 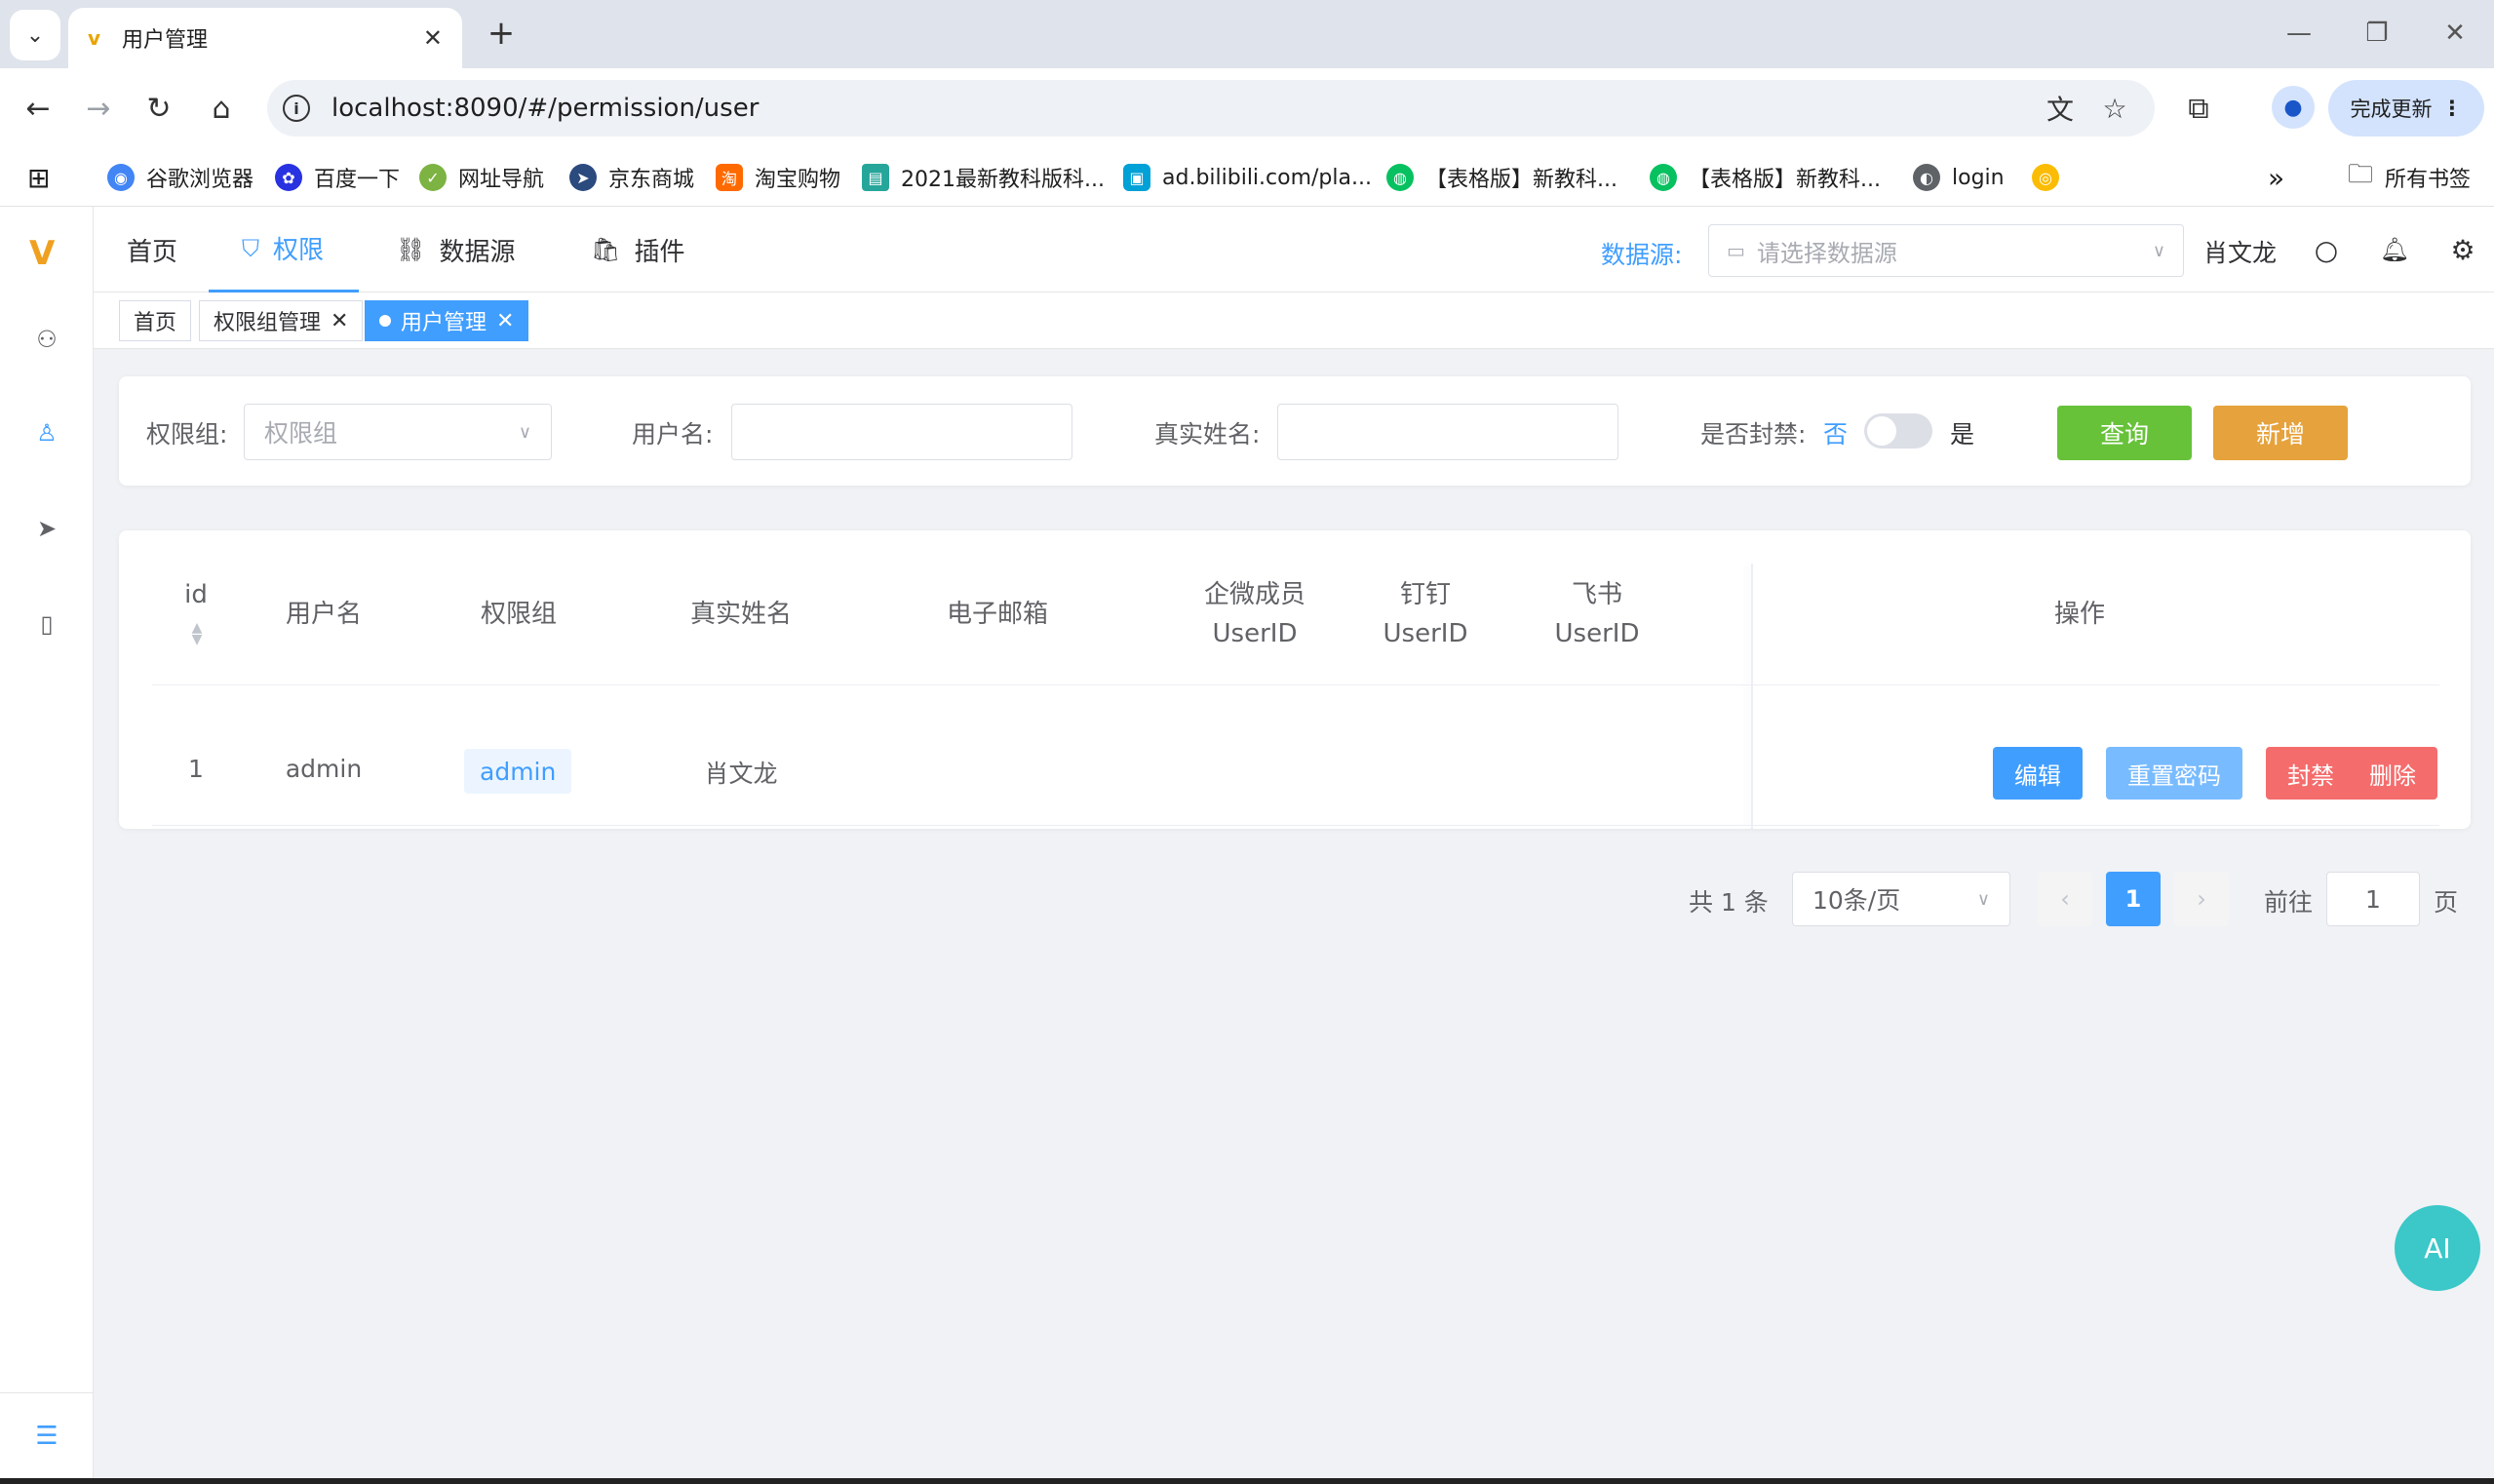 What do you see at coordinates (38, 177) in the screenshot?
I see `apps-grid-icon: ⊞` at bounding box center [38, 177].